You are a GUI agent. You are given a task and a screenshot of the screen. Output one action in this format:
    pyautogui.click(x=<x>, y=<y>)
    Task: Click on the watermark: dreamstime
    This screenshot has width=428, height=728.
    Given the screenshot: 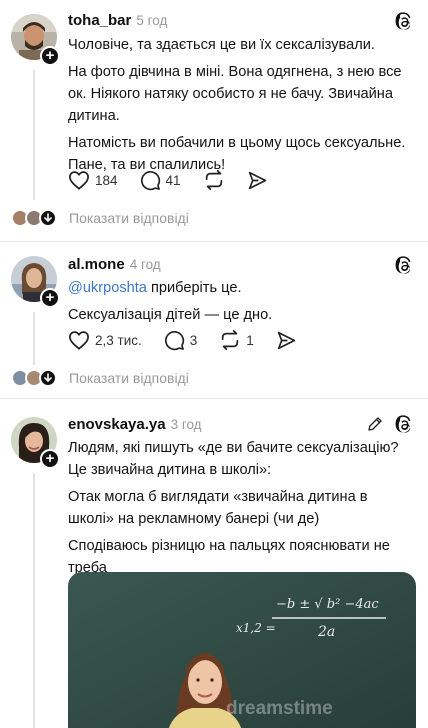 What is the action you would take?
    pyautogui.click(x=279, y=708)
    